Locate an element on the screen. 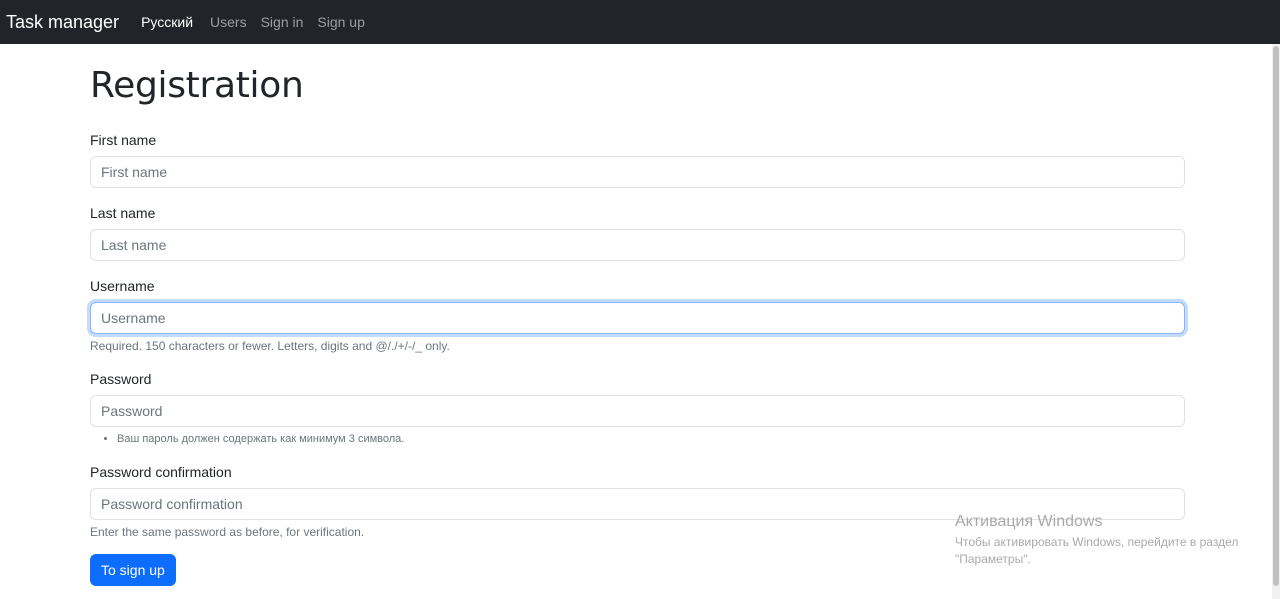 The image size is (1280, 599). username-input is located at coordinates (637, 318).